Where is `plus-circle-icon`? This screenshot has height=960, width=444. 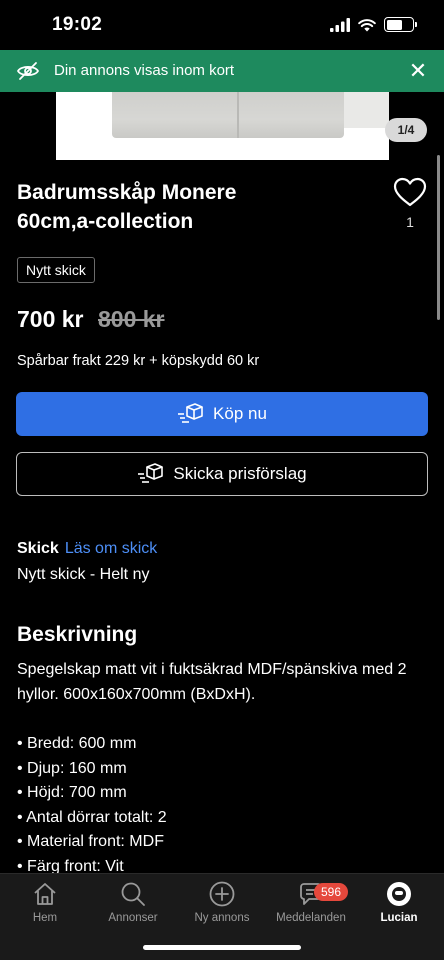
plus-circle-icon is located at coordinates (222, 894).